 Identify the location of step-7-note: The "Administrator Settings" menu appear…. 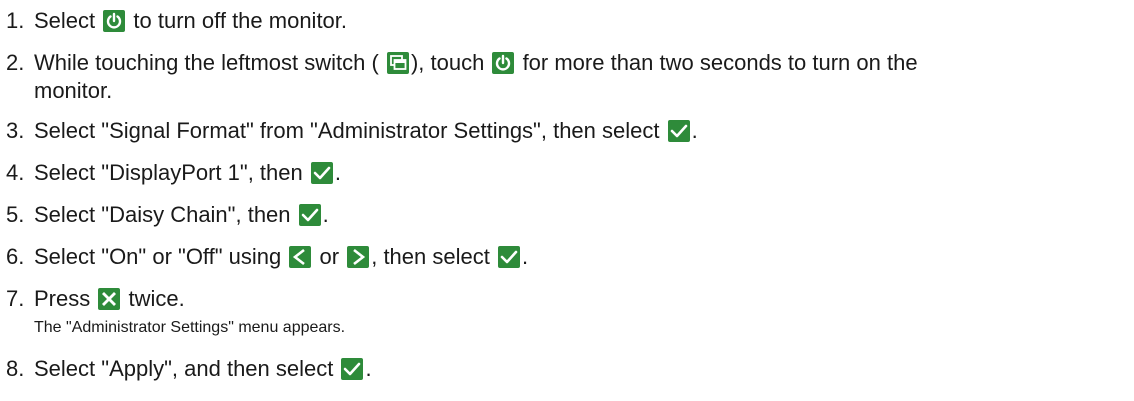
(567, 328).